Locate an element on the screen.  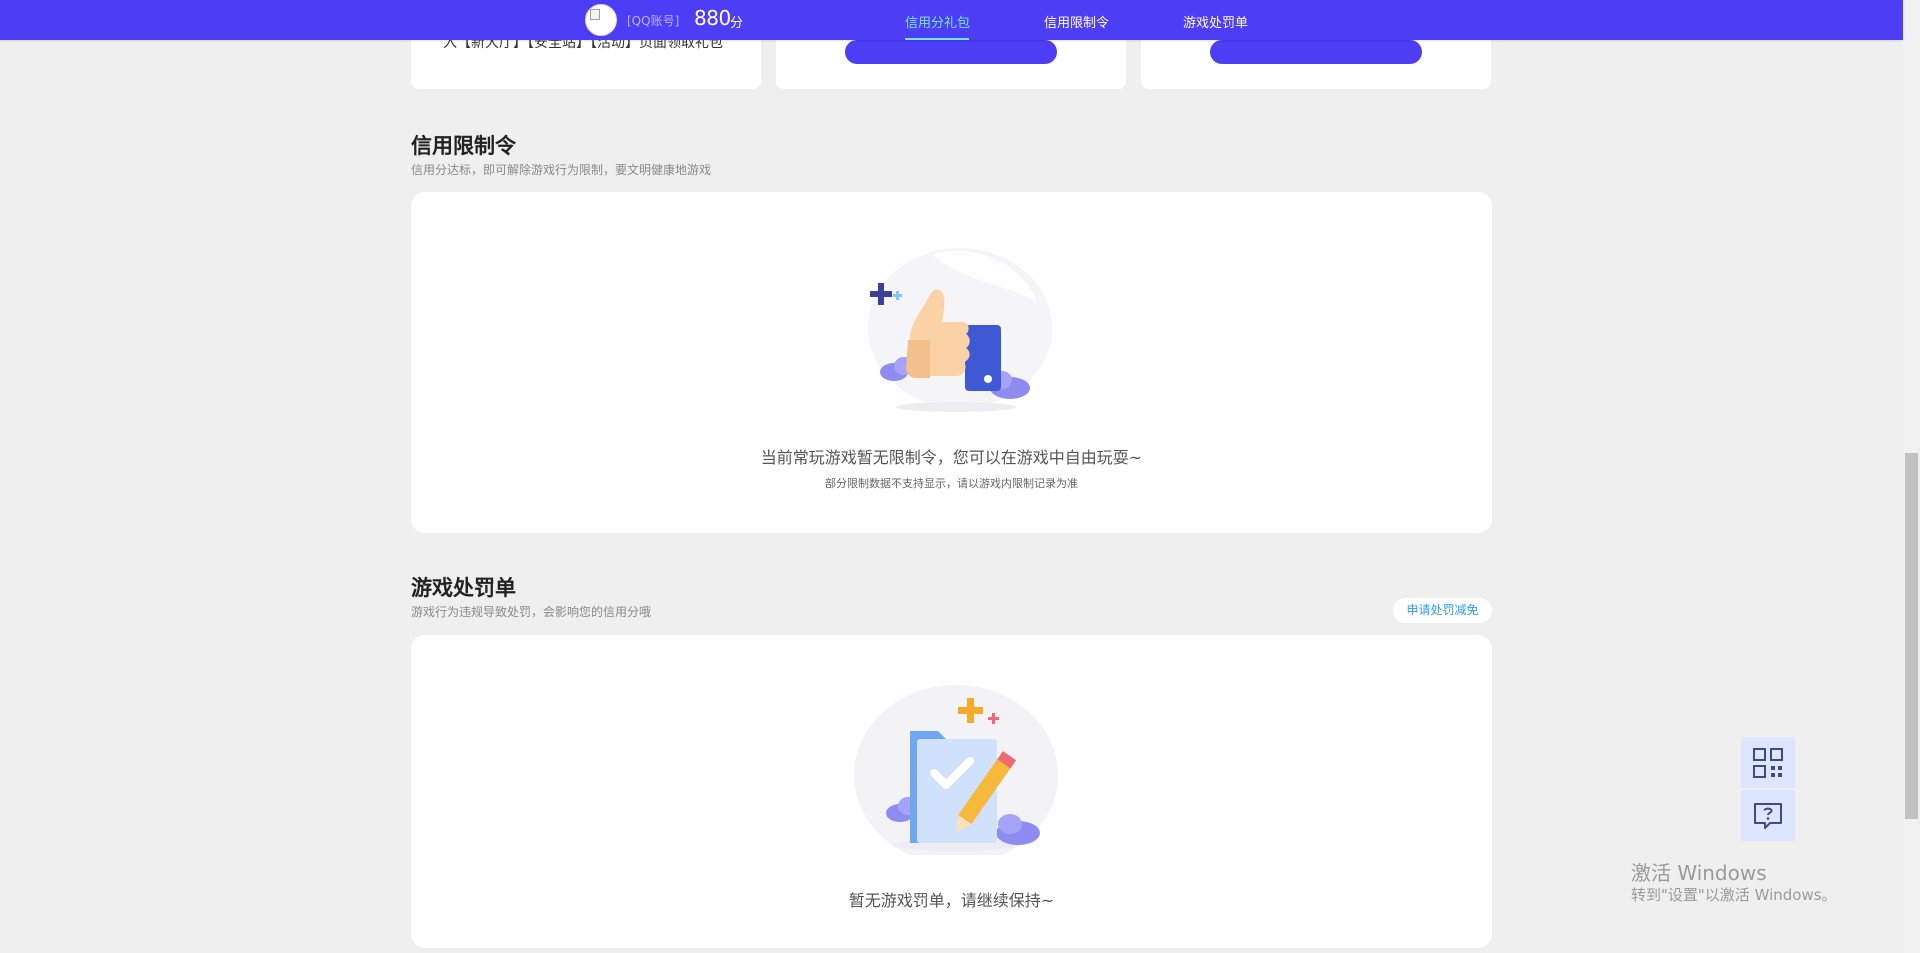
restriction-section-subtitle: 信用分达标，即可解除游戏行为限制，要文明健康地游戏 is located at coordinates (561, 170).